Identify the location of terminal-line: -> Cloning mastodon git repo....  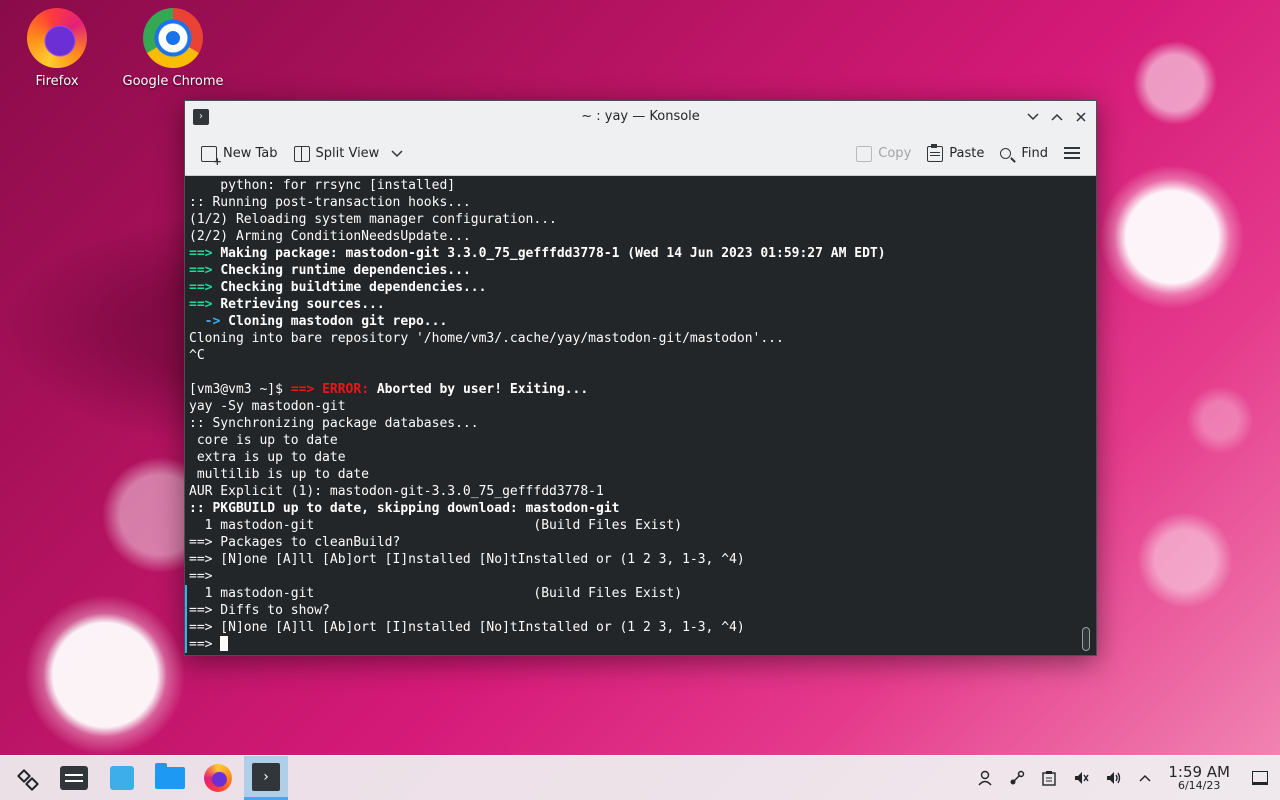
(634, 321).